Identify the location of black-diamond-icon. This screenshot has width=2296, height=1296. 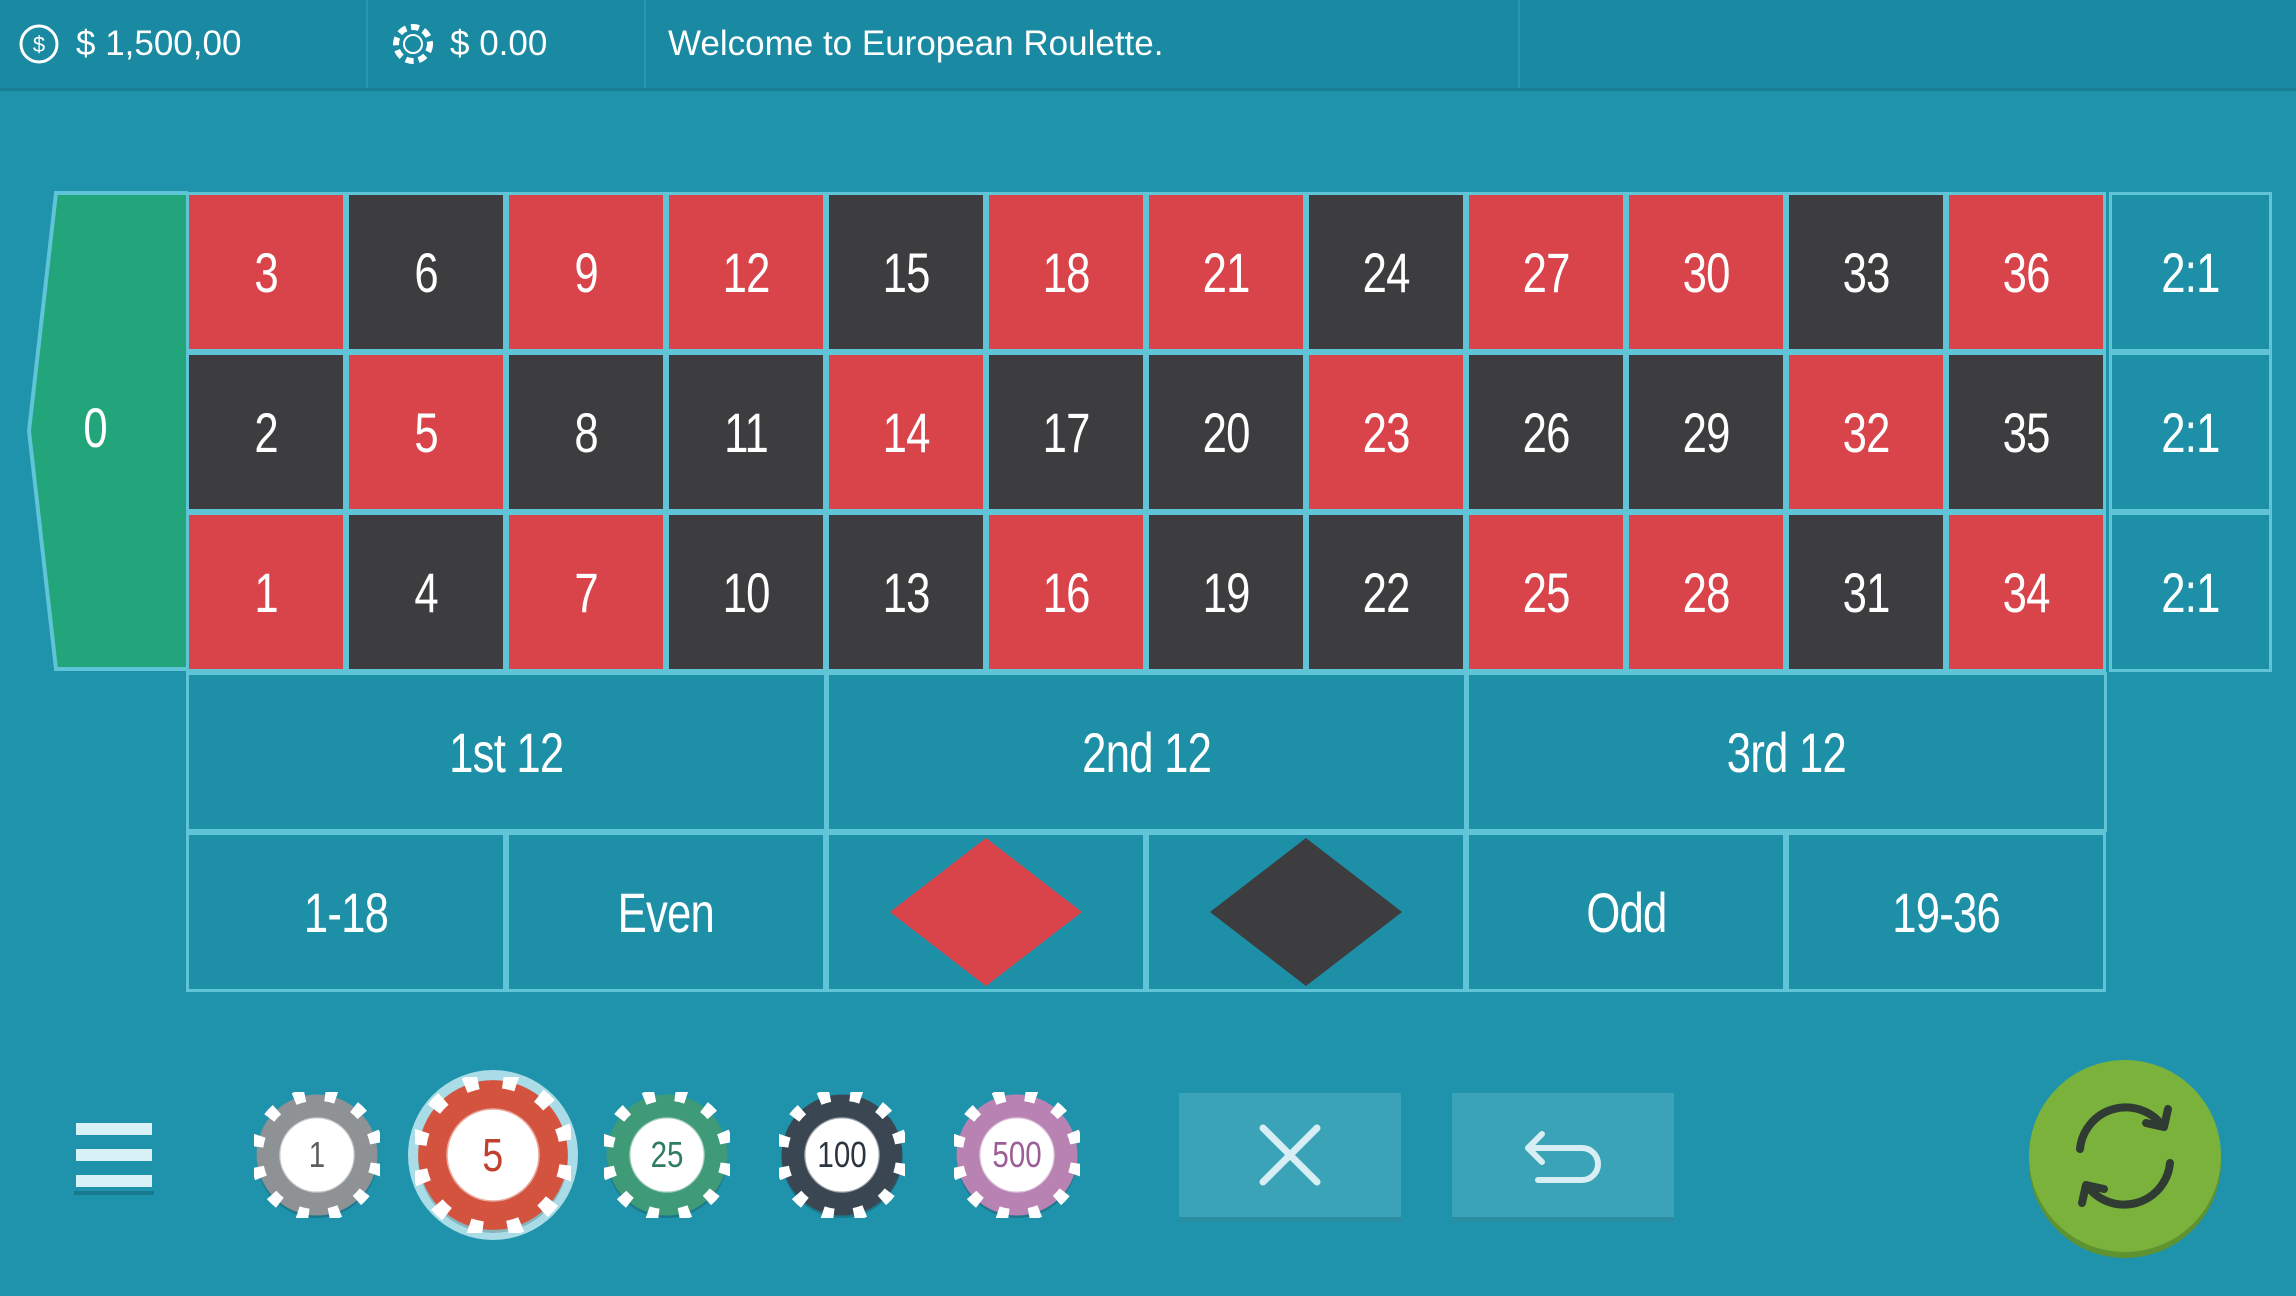
(1306, 912).